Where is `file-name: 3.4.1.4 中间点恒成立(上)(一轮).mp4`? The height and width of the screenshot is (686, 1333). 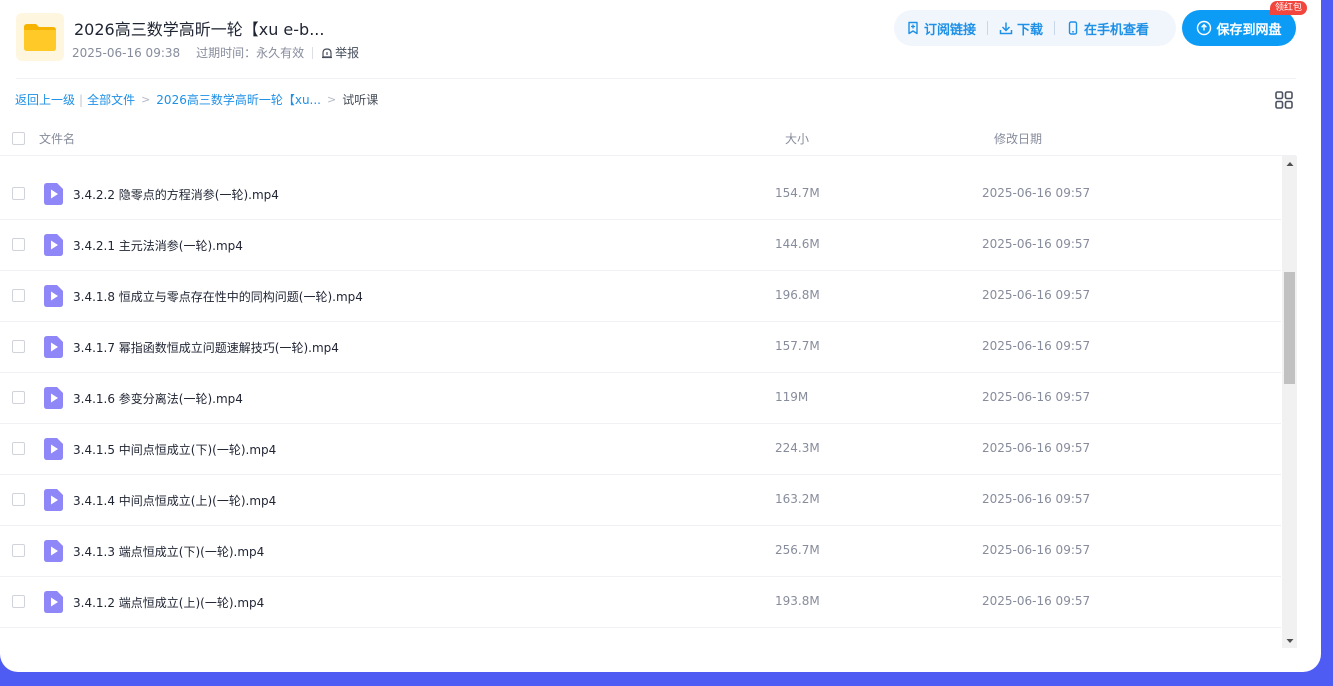 file-name: 3.4.1.4 中间点恒成立(上)(一轮).mp4 is located at coordinates (174, 500).